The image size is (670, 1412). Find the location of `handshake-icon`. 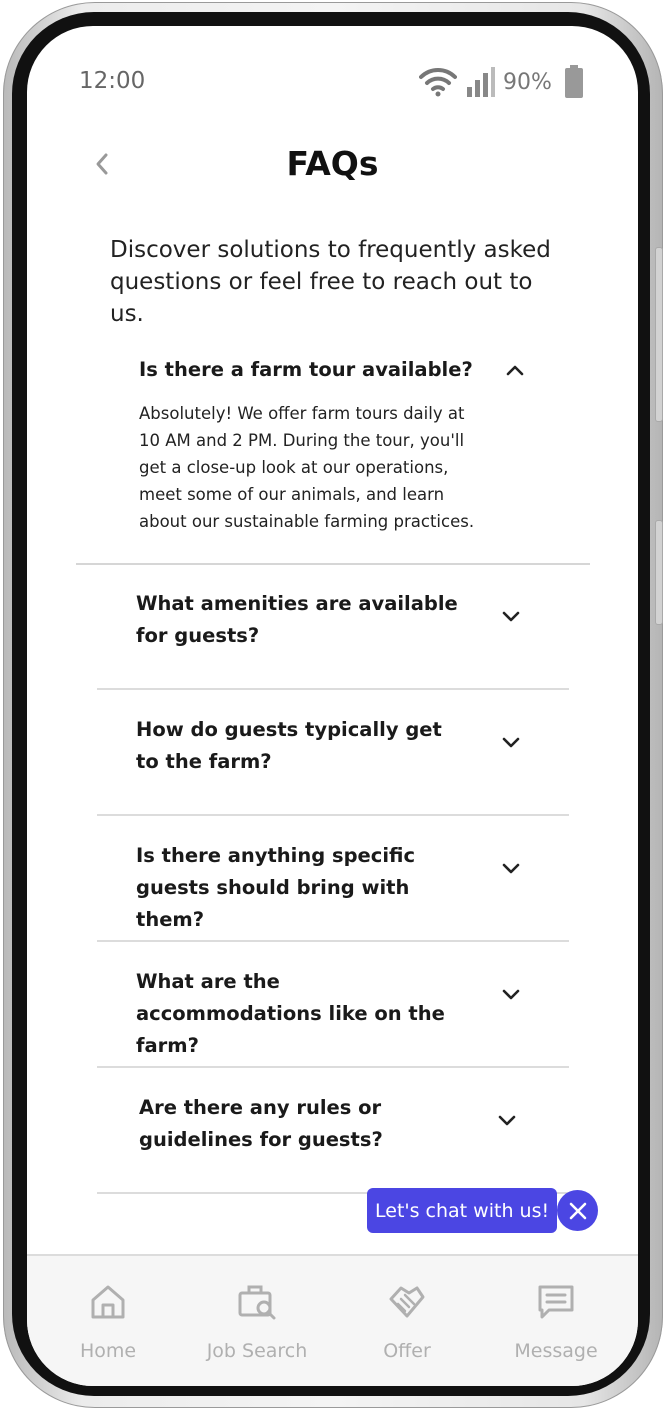

handshake-icon is located at coordinates (407, 1302).